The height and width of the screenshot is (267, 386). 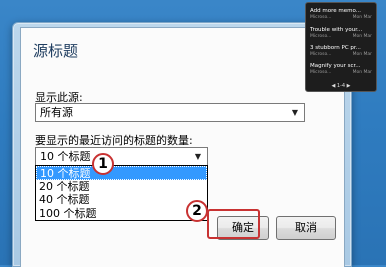 What do you see at coordinates (103, 164) in the screenshot?
I see `callout-1: 1` at bounding box center [103, 164].